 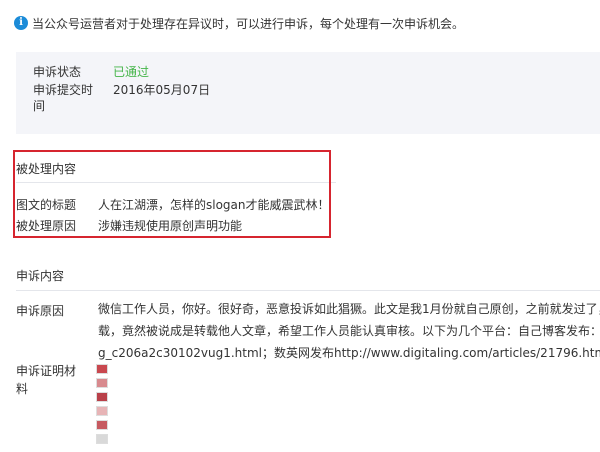 What do you see at coordinates (57, 72) in the screenshot?
I see `status-label: 申诉状态` at bounding box center [57, 72].